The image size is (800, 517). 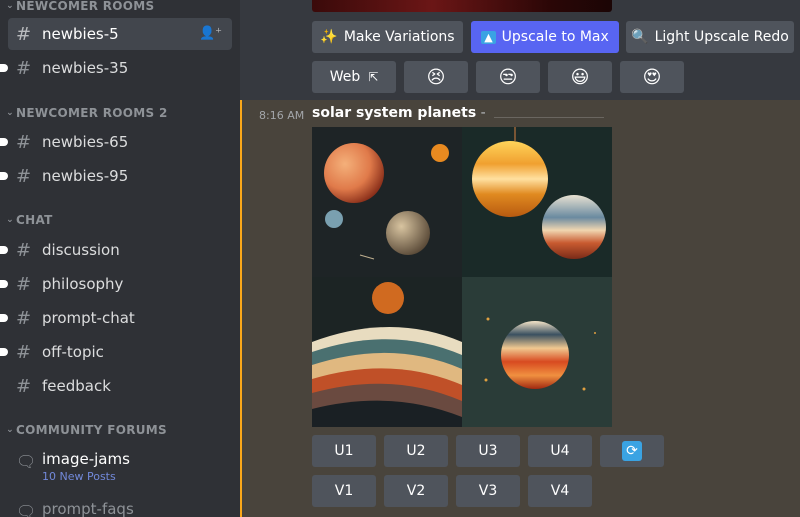 What do you see at coordinates (488, 37) in the screenshot?
I see `upscale-arrow-icon: ▲` at bounding box center [488, 37].